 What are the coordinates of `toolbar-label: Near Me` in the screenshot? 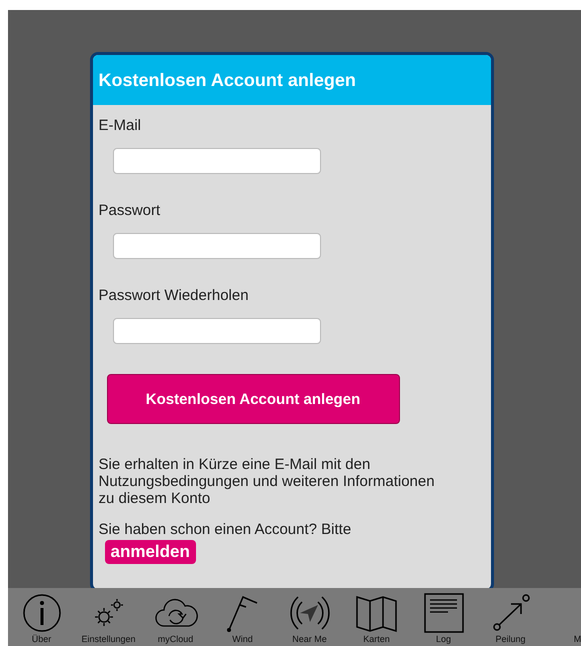 It's located at (309, 639).